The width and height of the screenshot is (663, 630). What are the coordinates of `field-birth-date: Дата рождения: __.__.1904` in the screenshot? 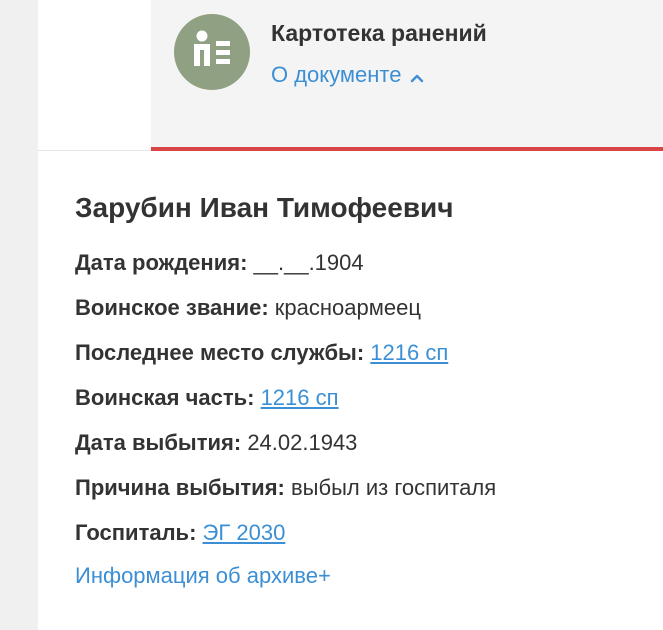 It's located at (365, 272).